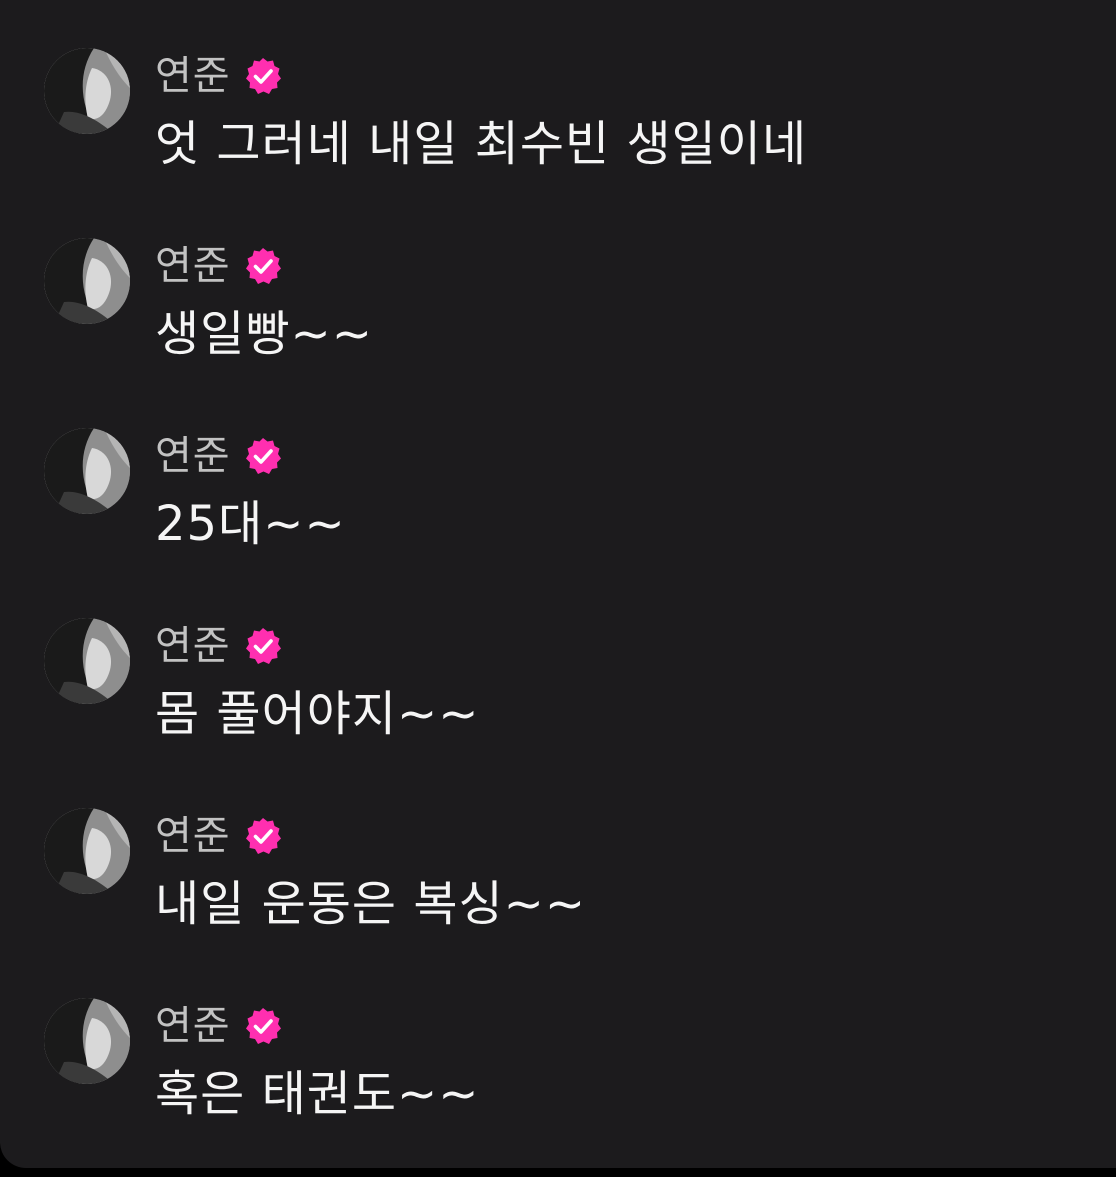  What do you see at coordinates (317, 1094) in the screenshot?
I see `message-text: 혹은 태권도~~` at bounding box center [317, 1094].